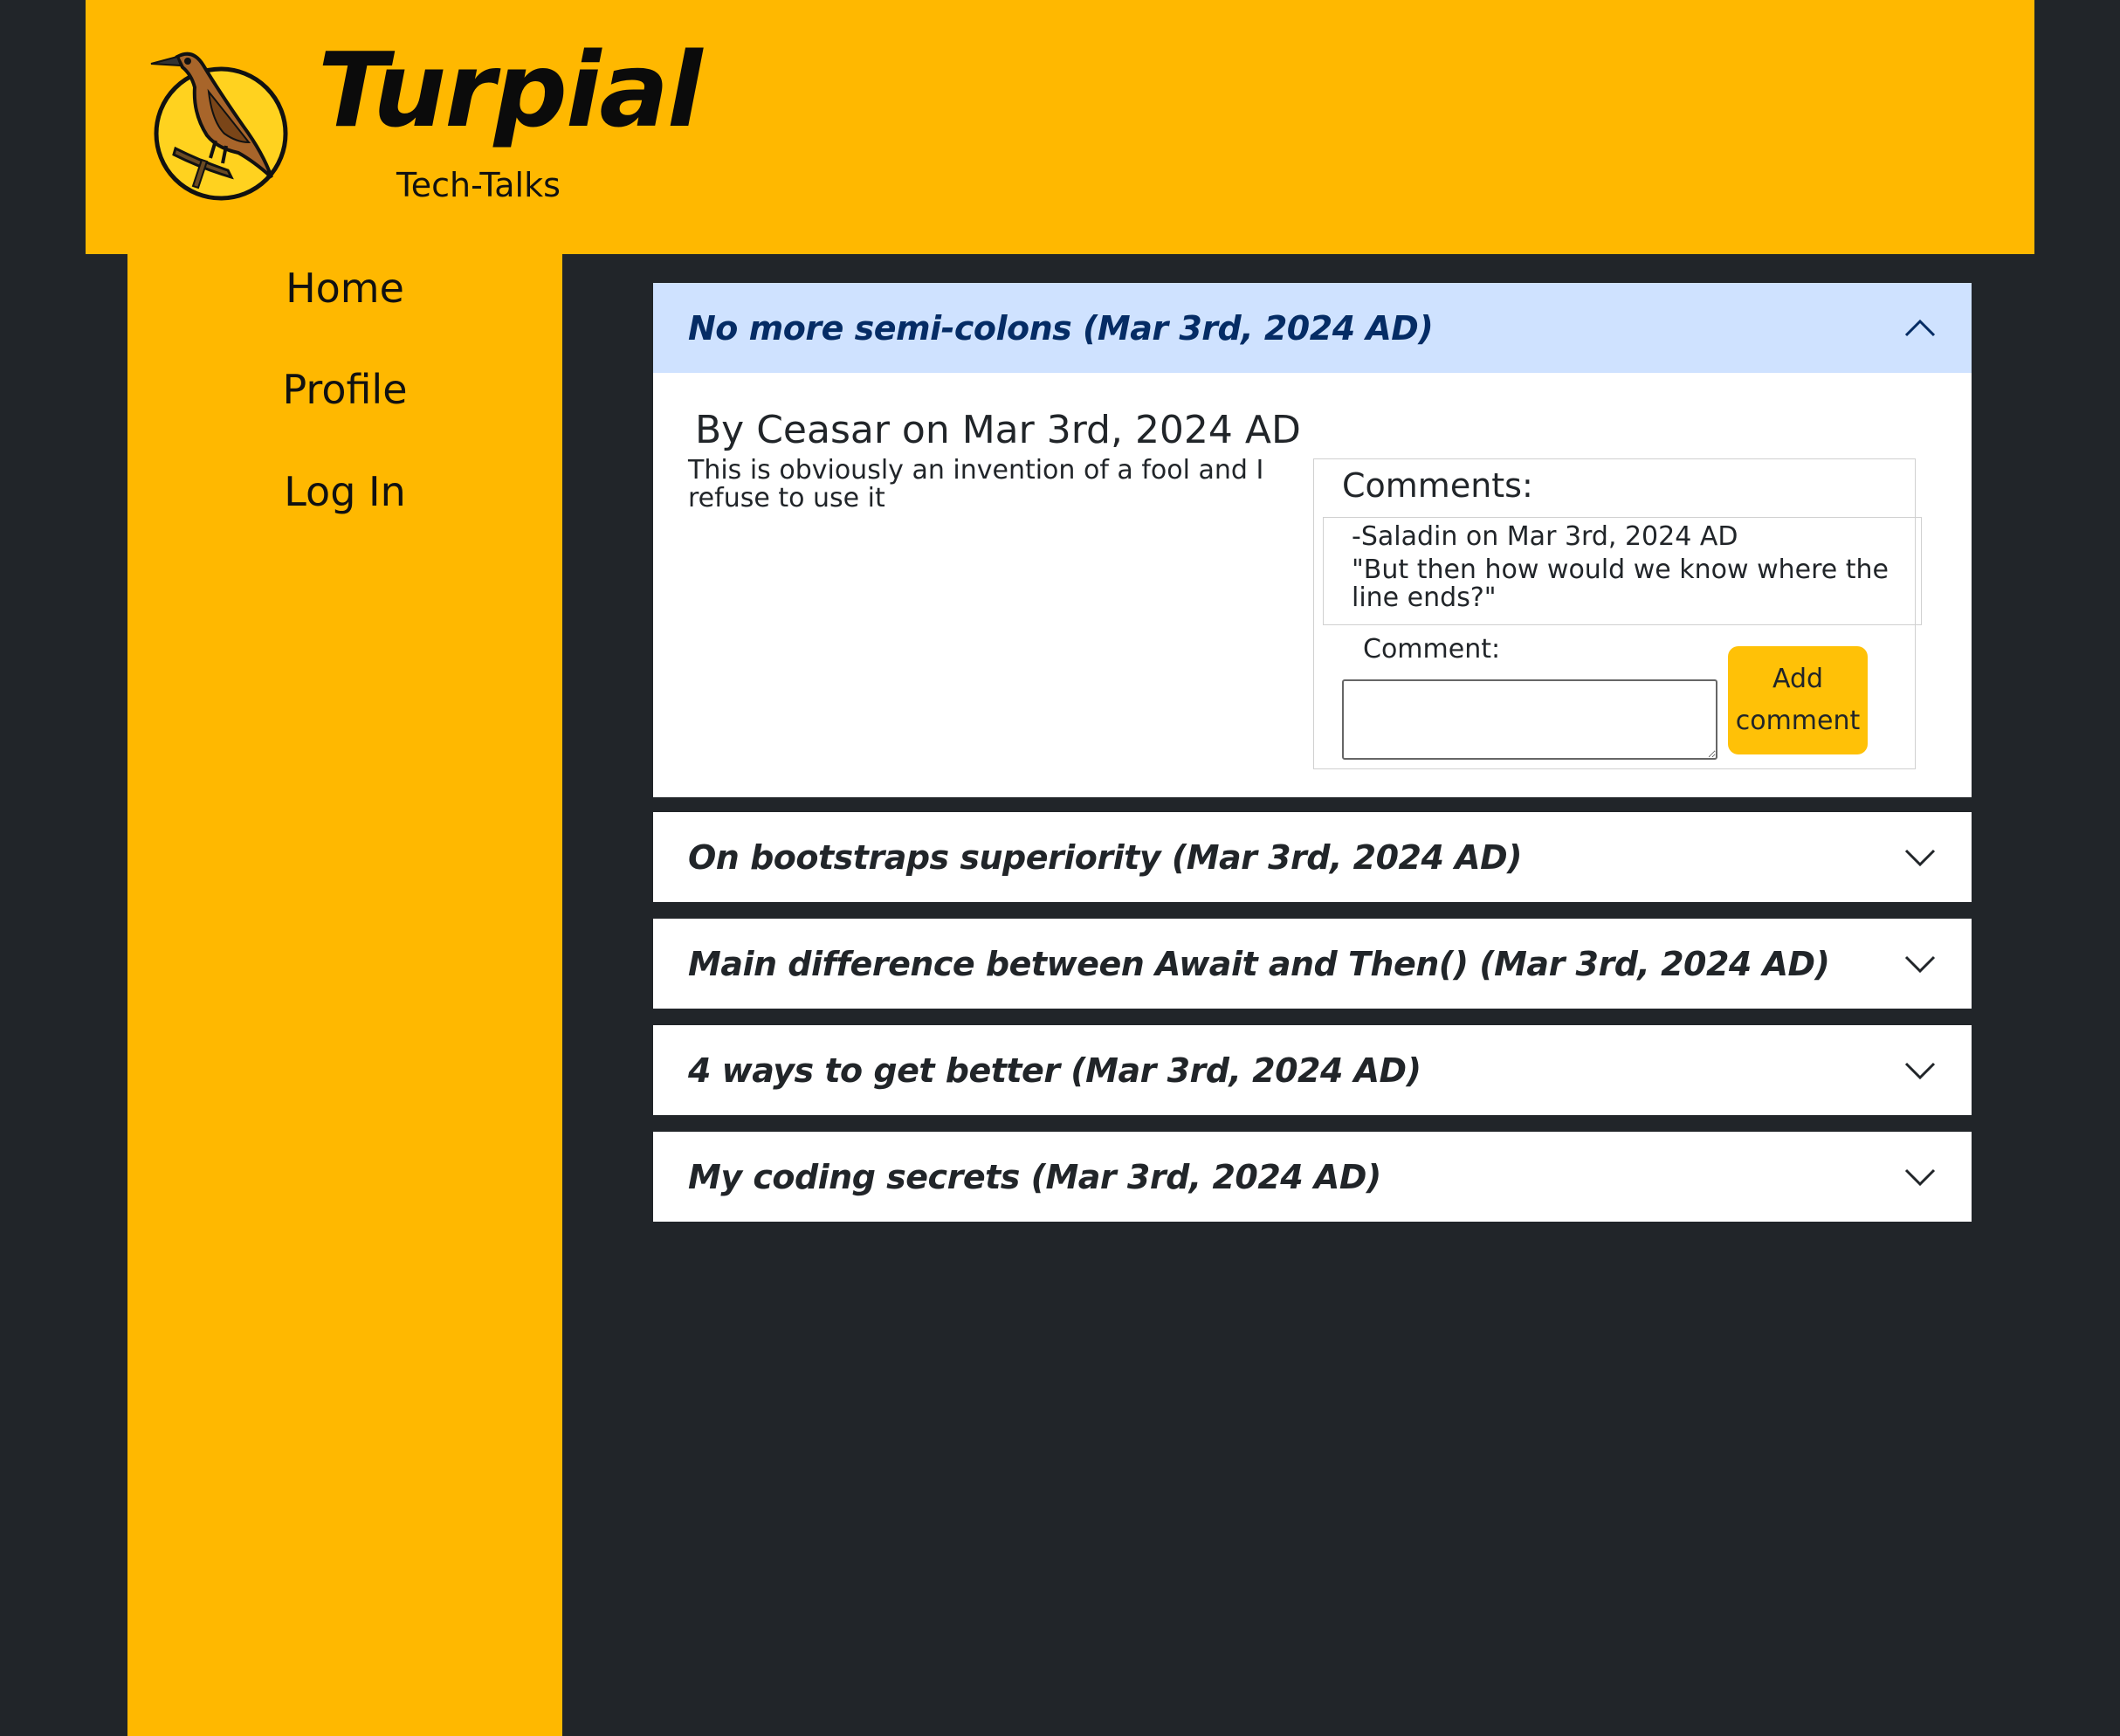 Image resolution: width=2120 pixels, height=1736 pixels. What do you see at coordinates (228, 118) in the screenshot?
I see `turpial-bird-logo-icon` at bounding box center [228, 118].